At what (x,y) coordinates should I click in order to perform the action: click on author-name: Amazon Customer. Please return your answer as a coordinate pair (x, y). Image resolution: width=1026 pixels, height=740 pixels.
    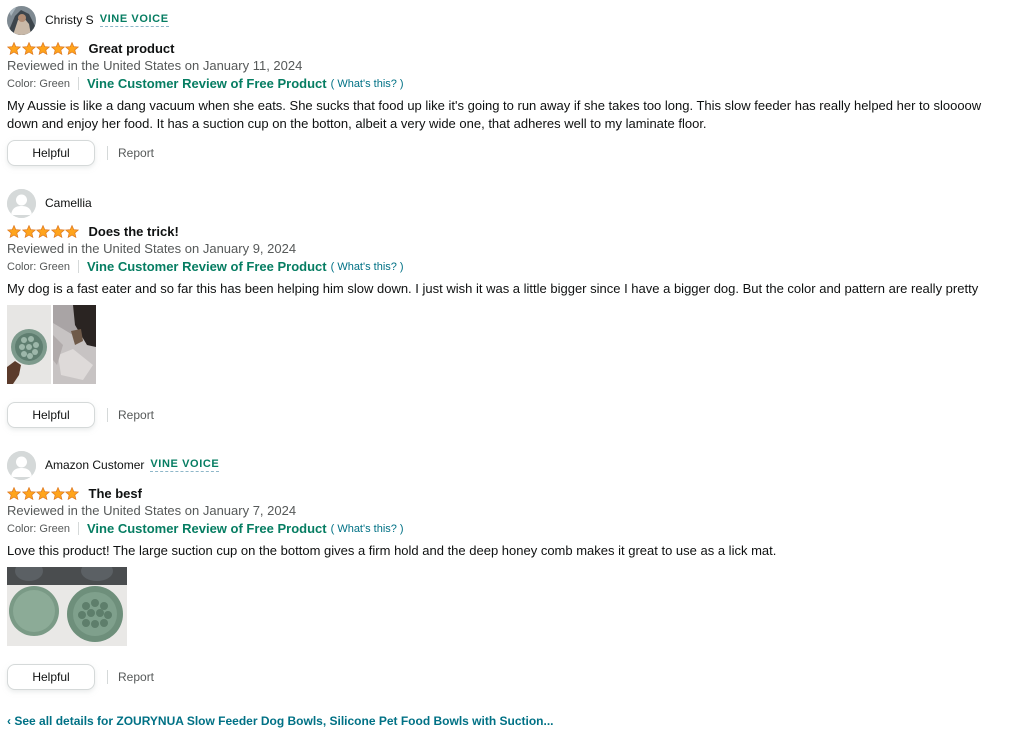
    Looking at the image, I should click on (94, 465).